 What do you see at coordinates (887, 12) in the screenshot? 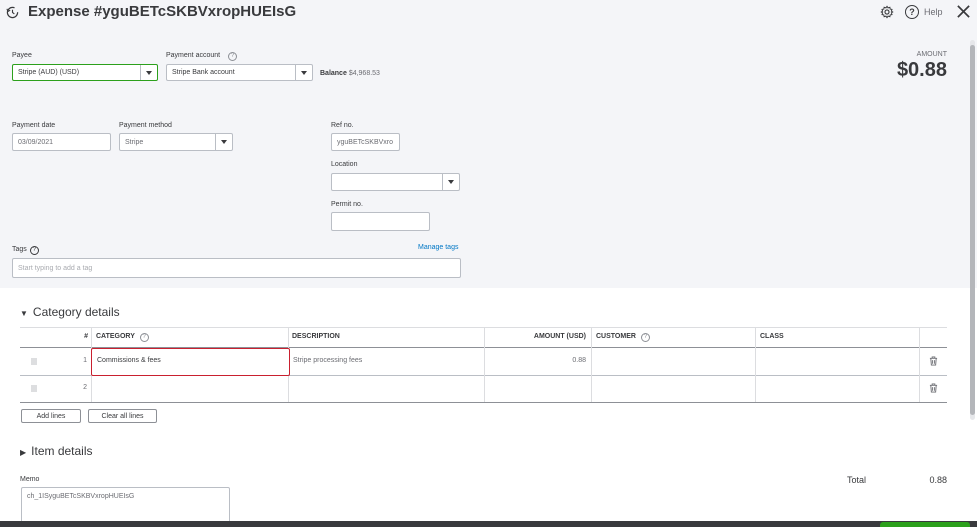
I see `gear-icon` at bounding box center [887, 12].